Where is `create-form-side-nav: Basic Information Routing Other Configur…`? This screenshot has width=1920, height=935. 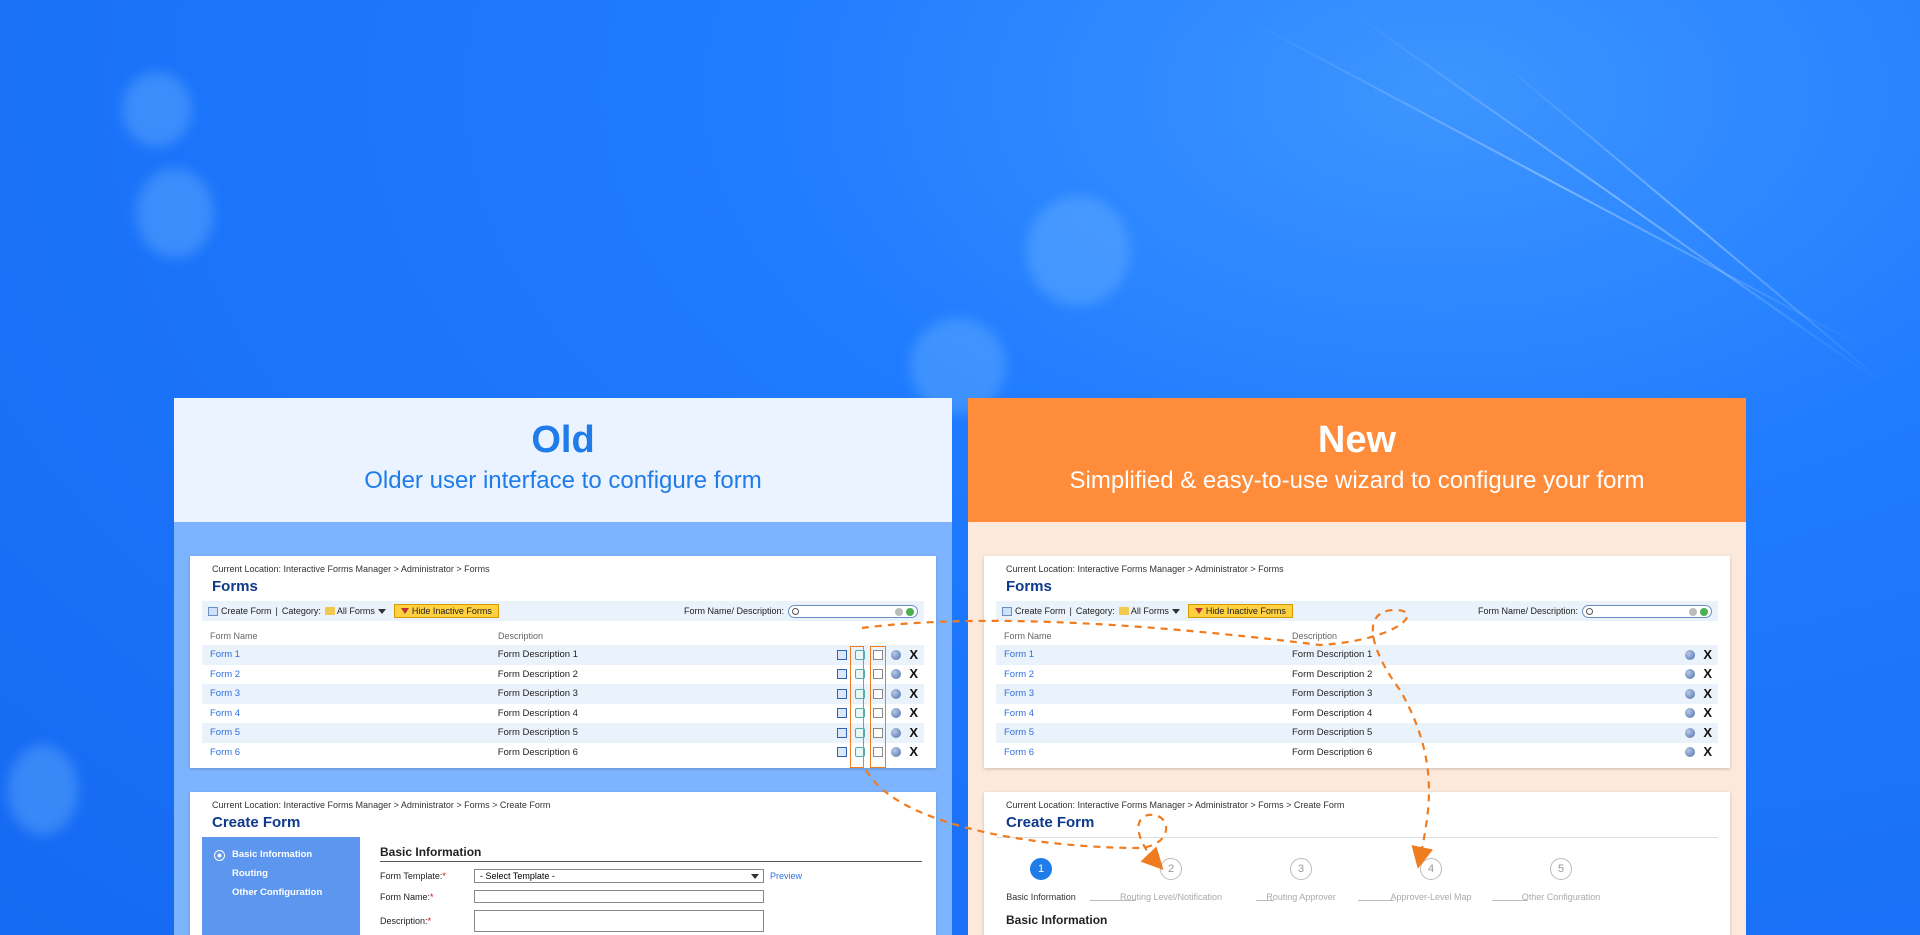
create-form-side-nav: Basic Information Routing Other Configur… is located at coordinates (281, 886).